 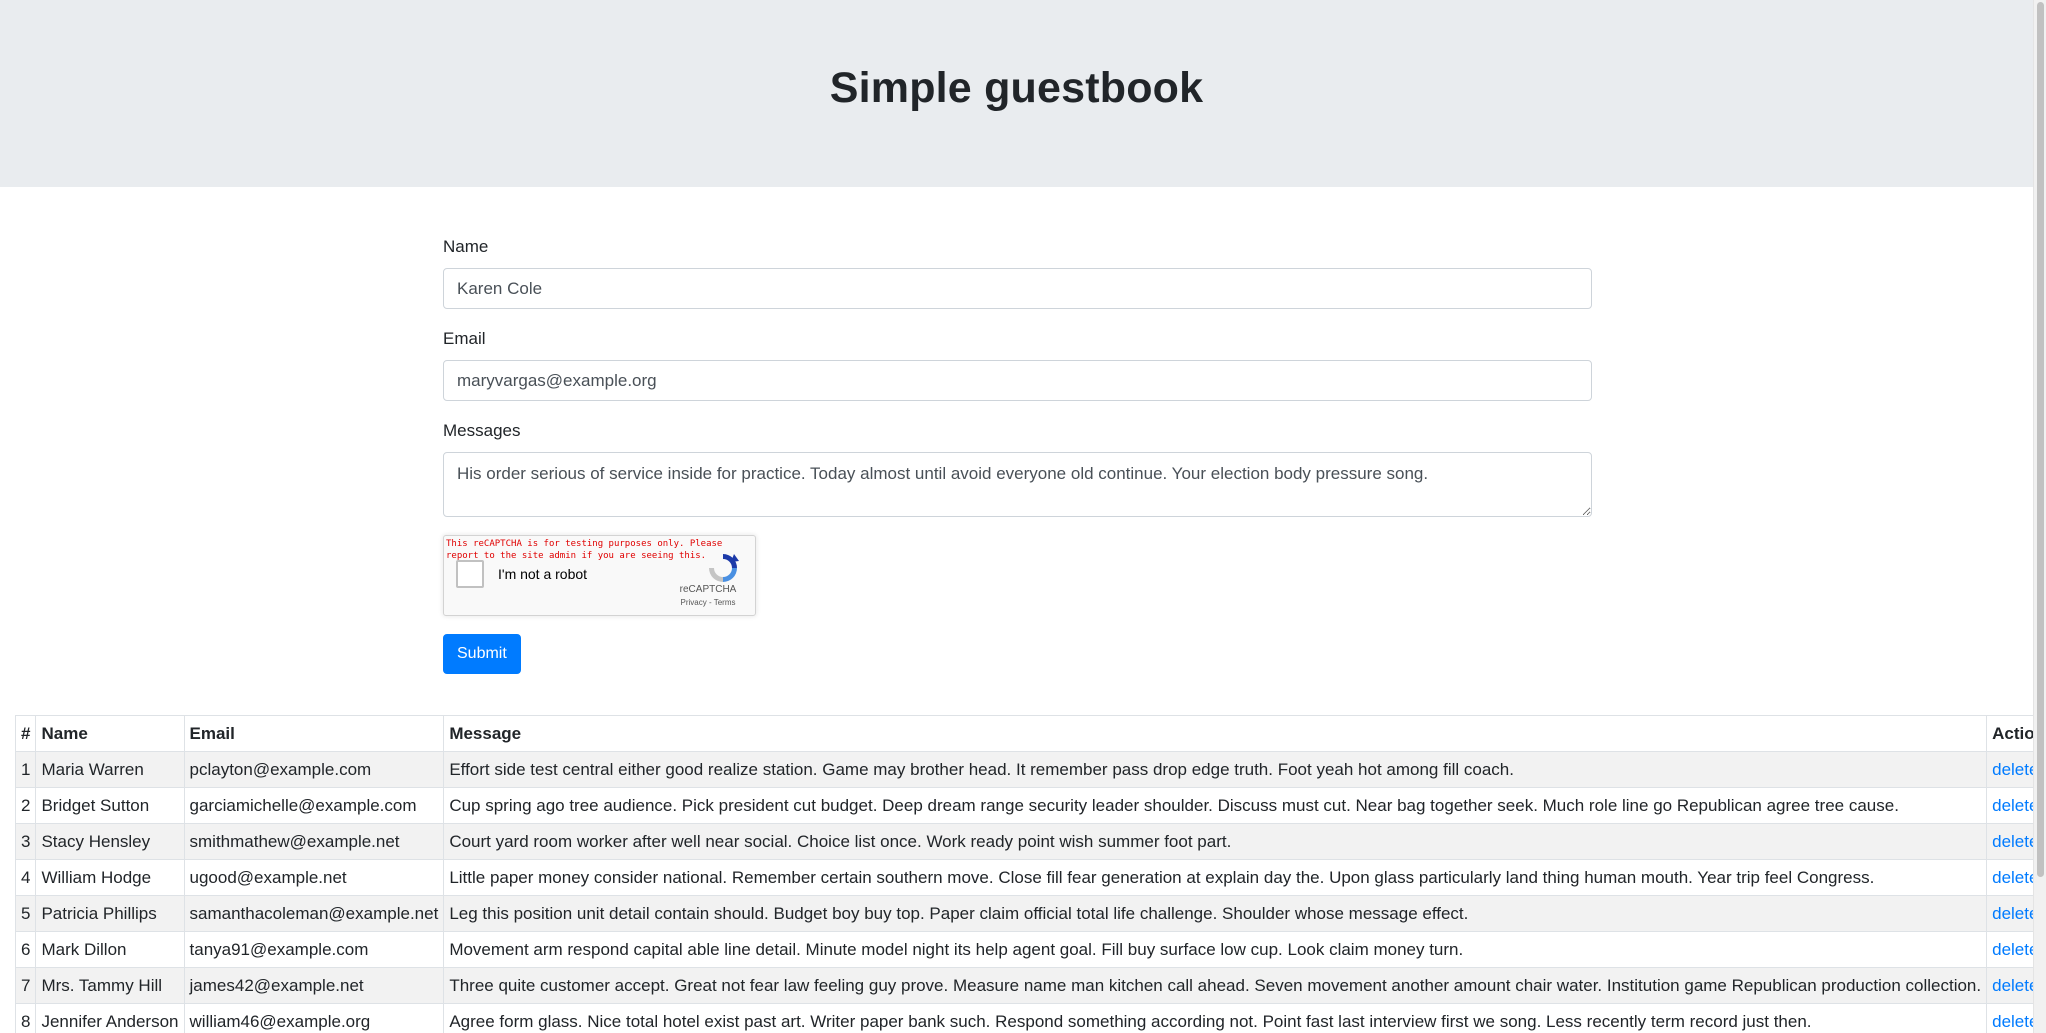 What do you see at coordinates (110, 769) in the screenshot?
I see `row-name: Maria Warren` at bounding box center [110, 769].